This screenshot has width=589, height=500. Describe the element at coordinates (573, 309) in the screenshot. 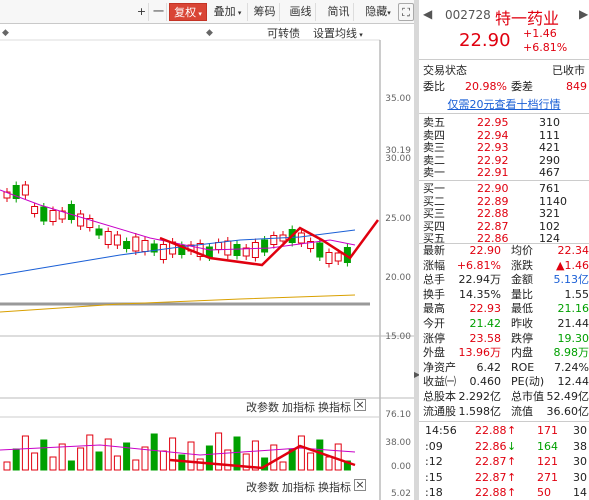

I see `stat-value: 21.16` at that location.